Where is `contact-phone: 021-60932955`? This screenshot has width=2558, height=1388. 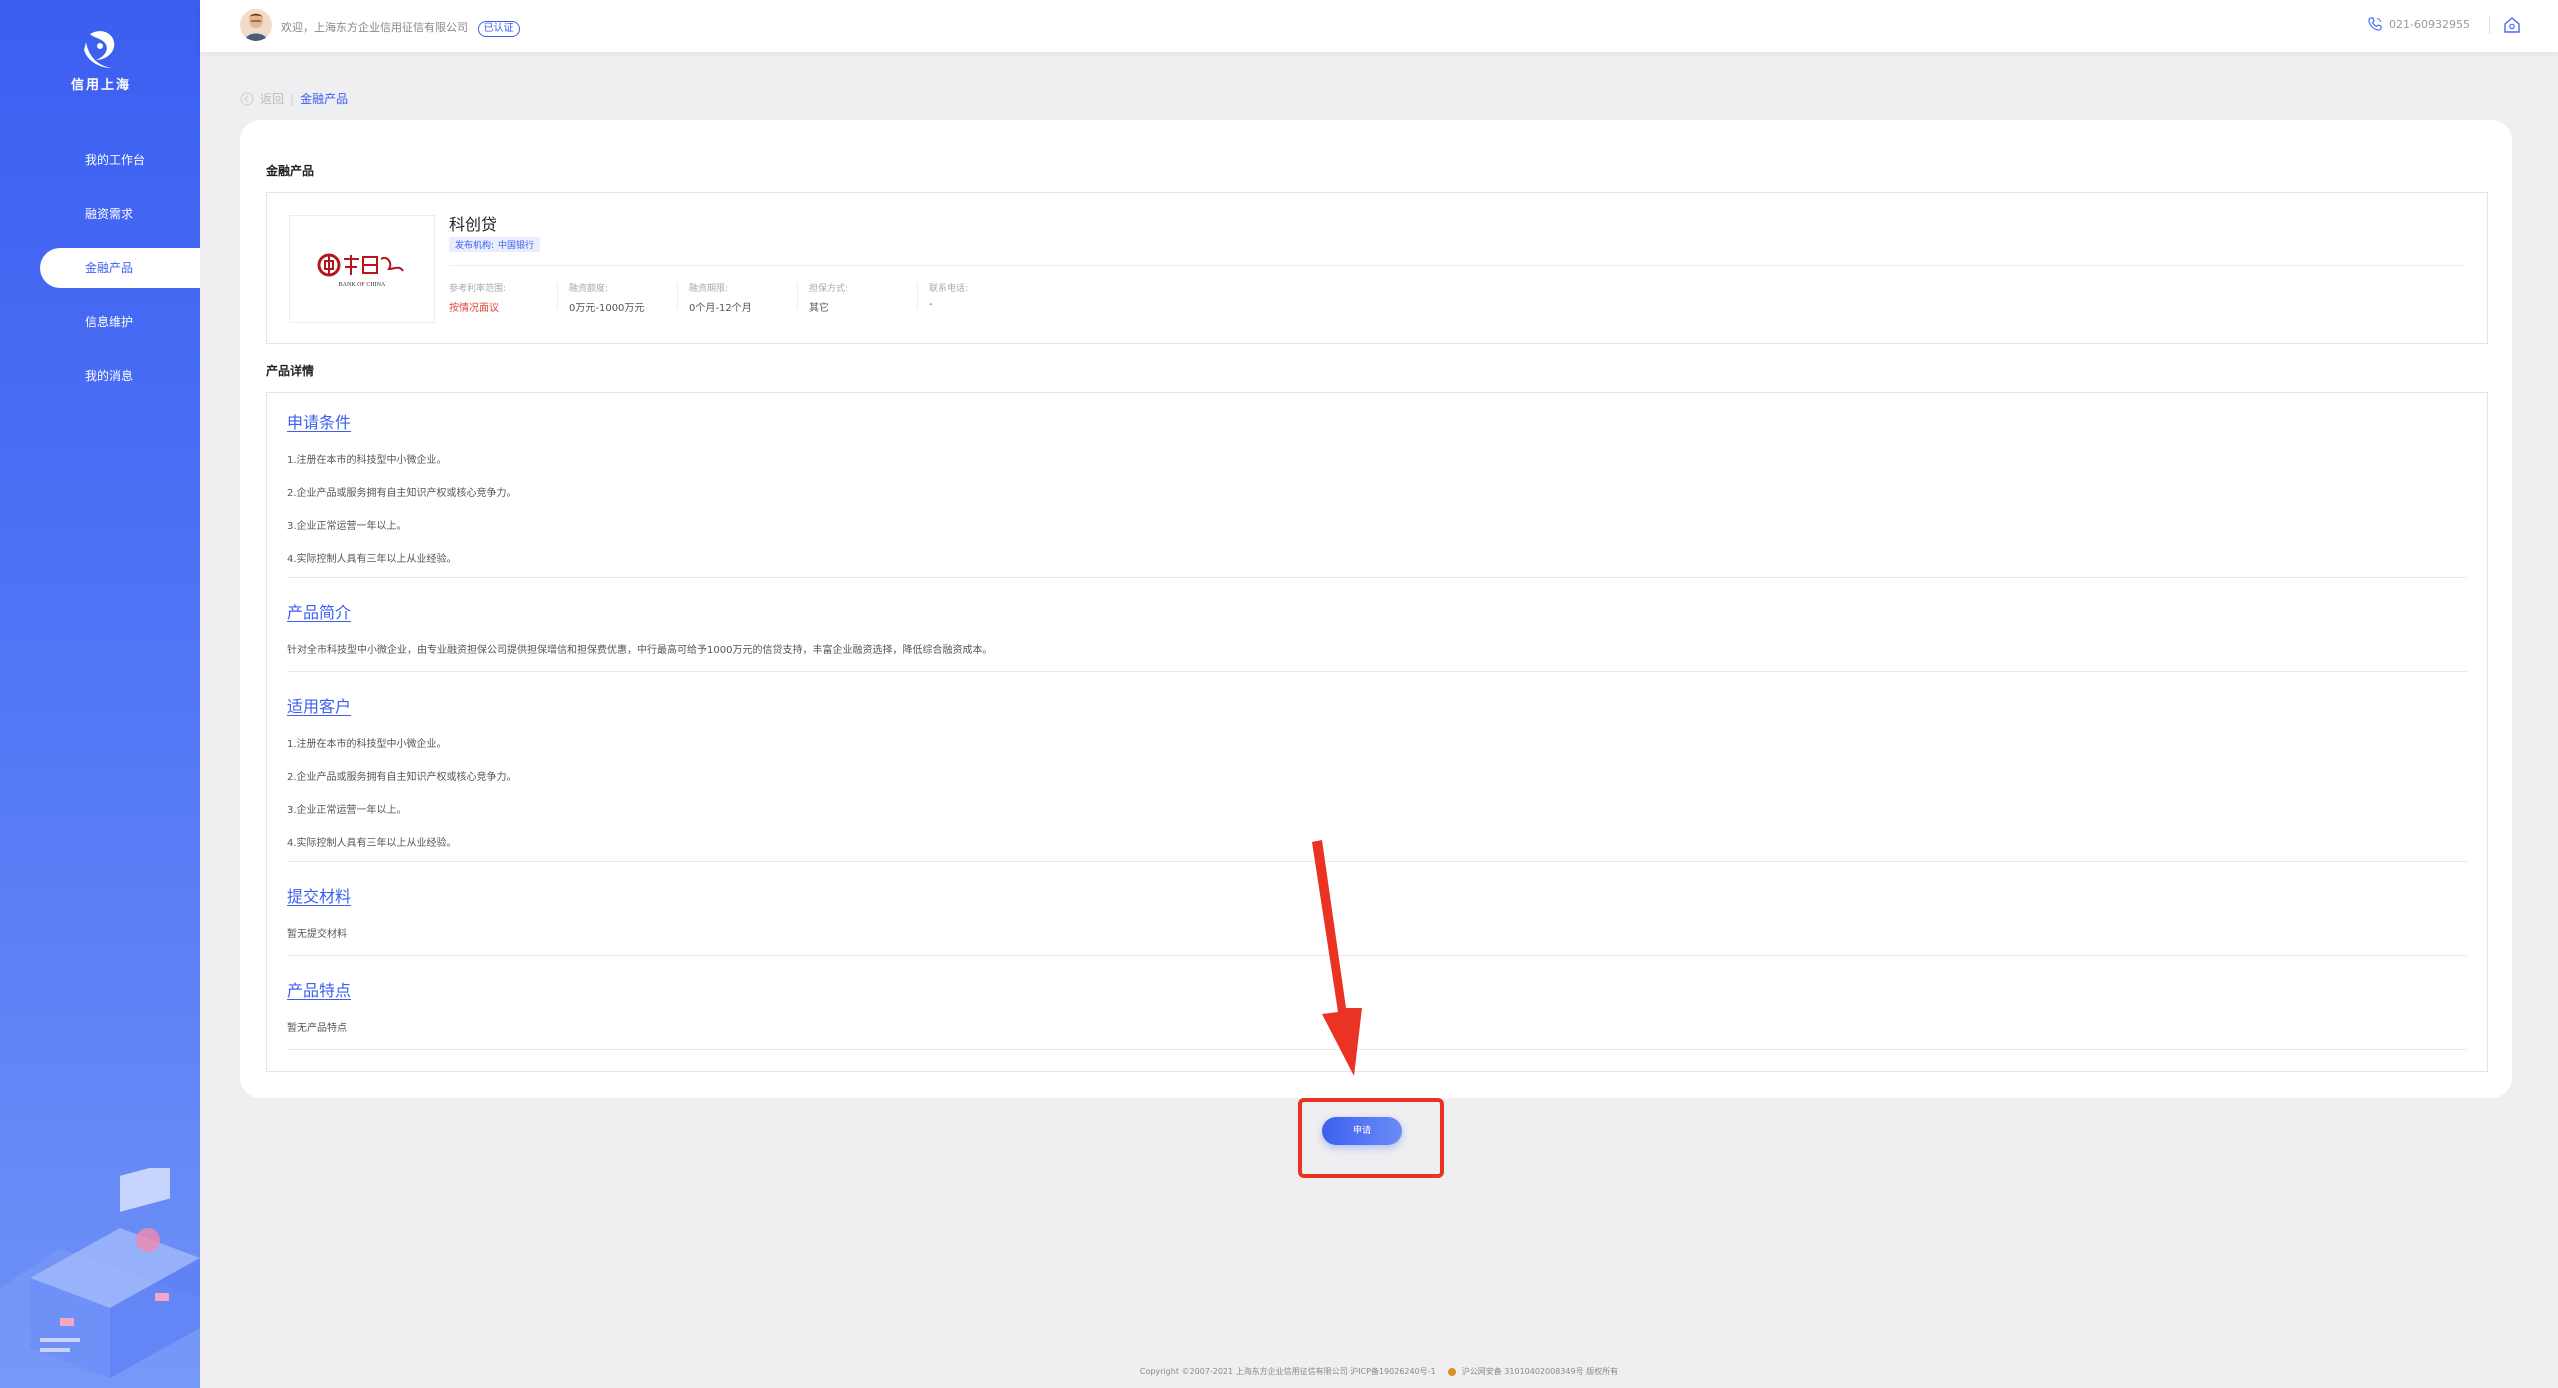
contact-phone: 021-60932955 is located at coordinates (2418, 24).